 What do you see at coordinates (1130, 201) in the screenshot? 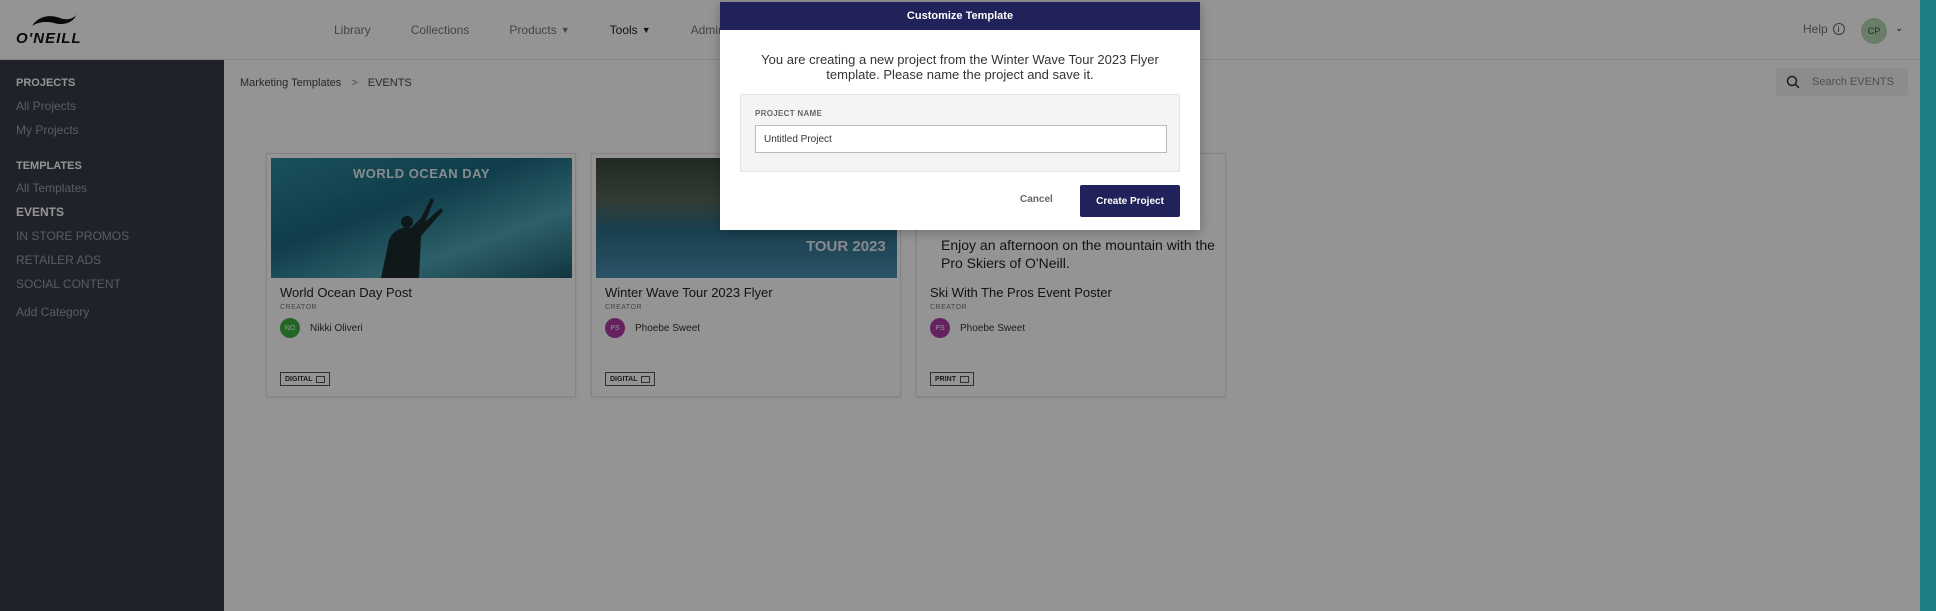
I see `create-project-button: Create Project` at bounding box center [1130, 201].